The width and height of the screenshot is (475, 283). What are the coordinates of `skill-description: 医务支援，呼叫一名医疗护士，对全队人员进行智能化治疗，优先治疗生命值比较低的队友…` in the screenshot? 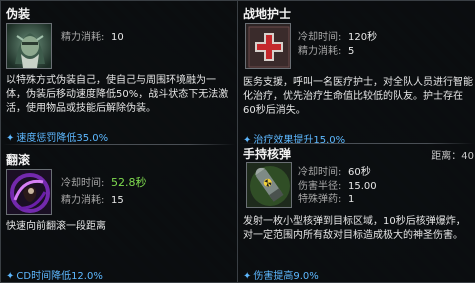 It's located at (358, 96).